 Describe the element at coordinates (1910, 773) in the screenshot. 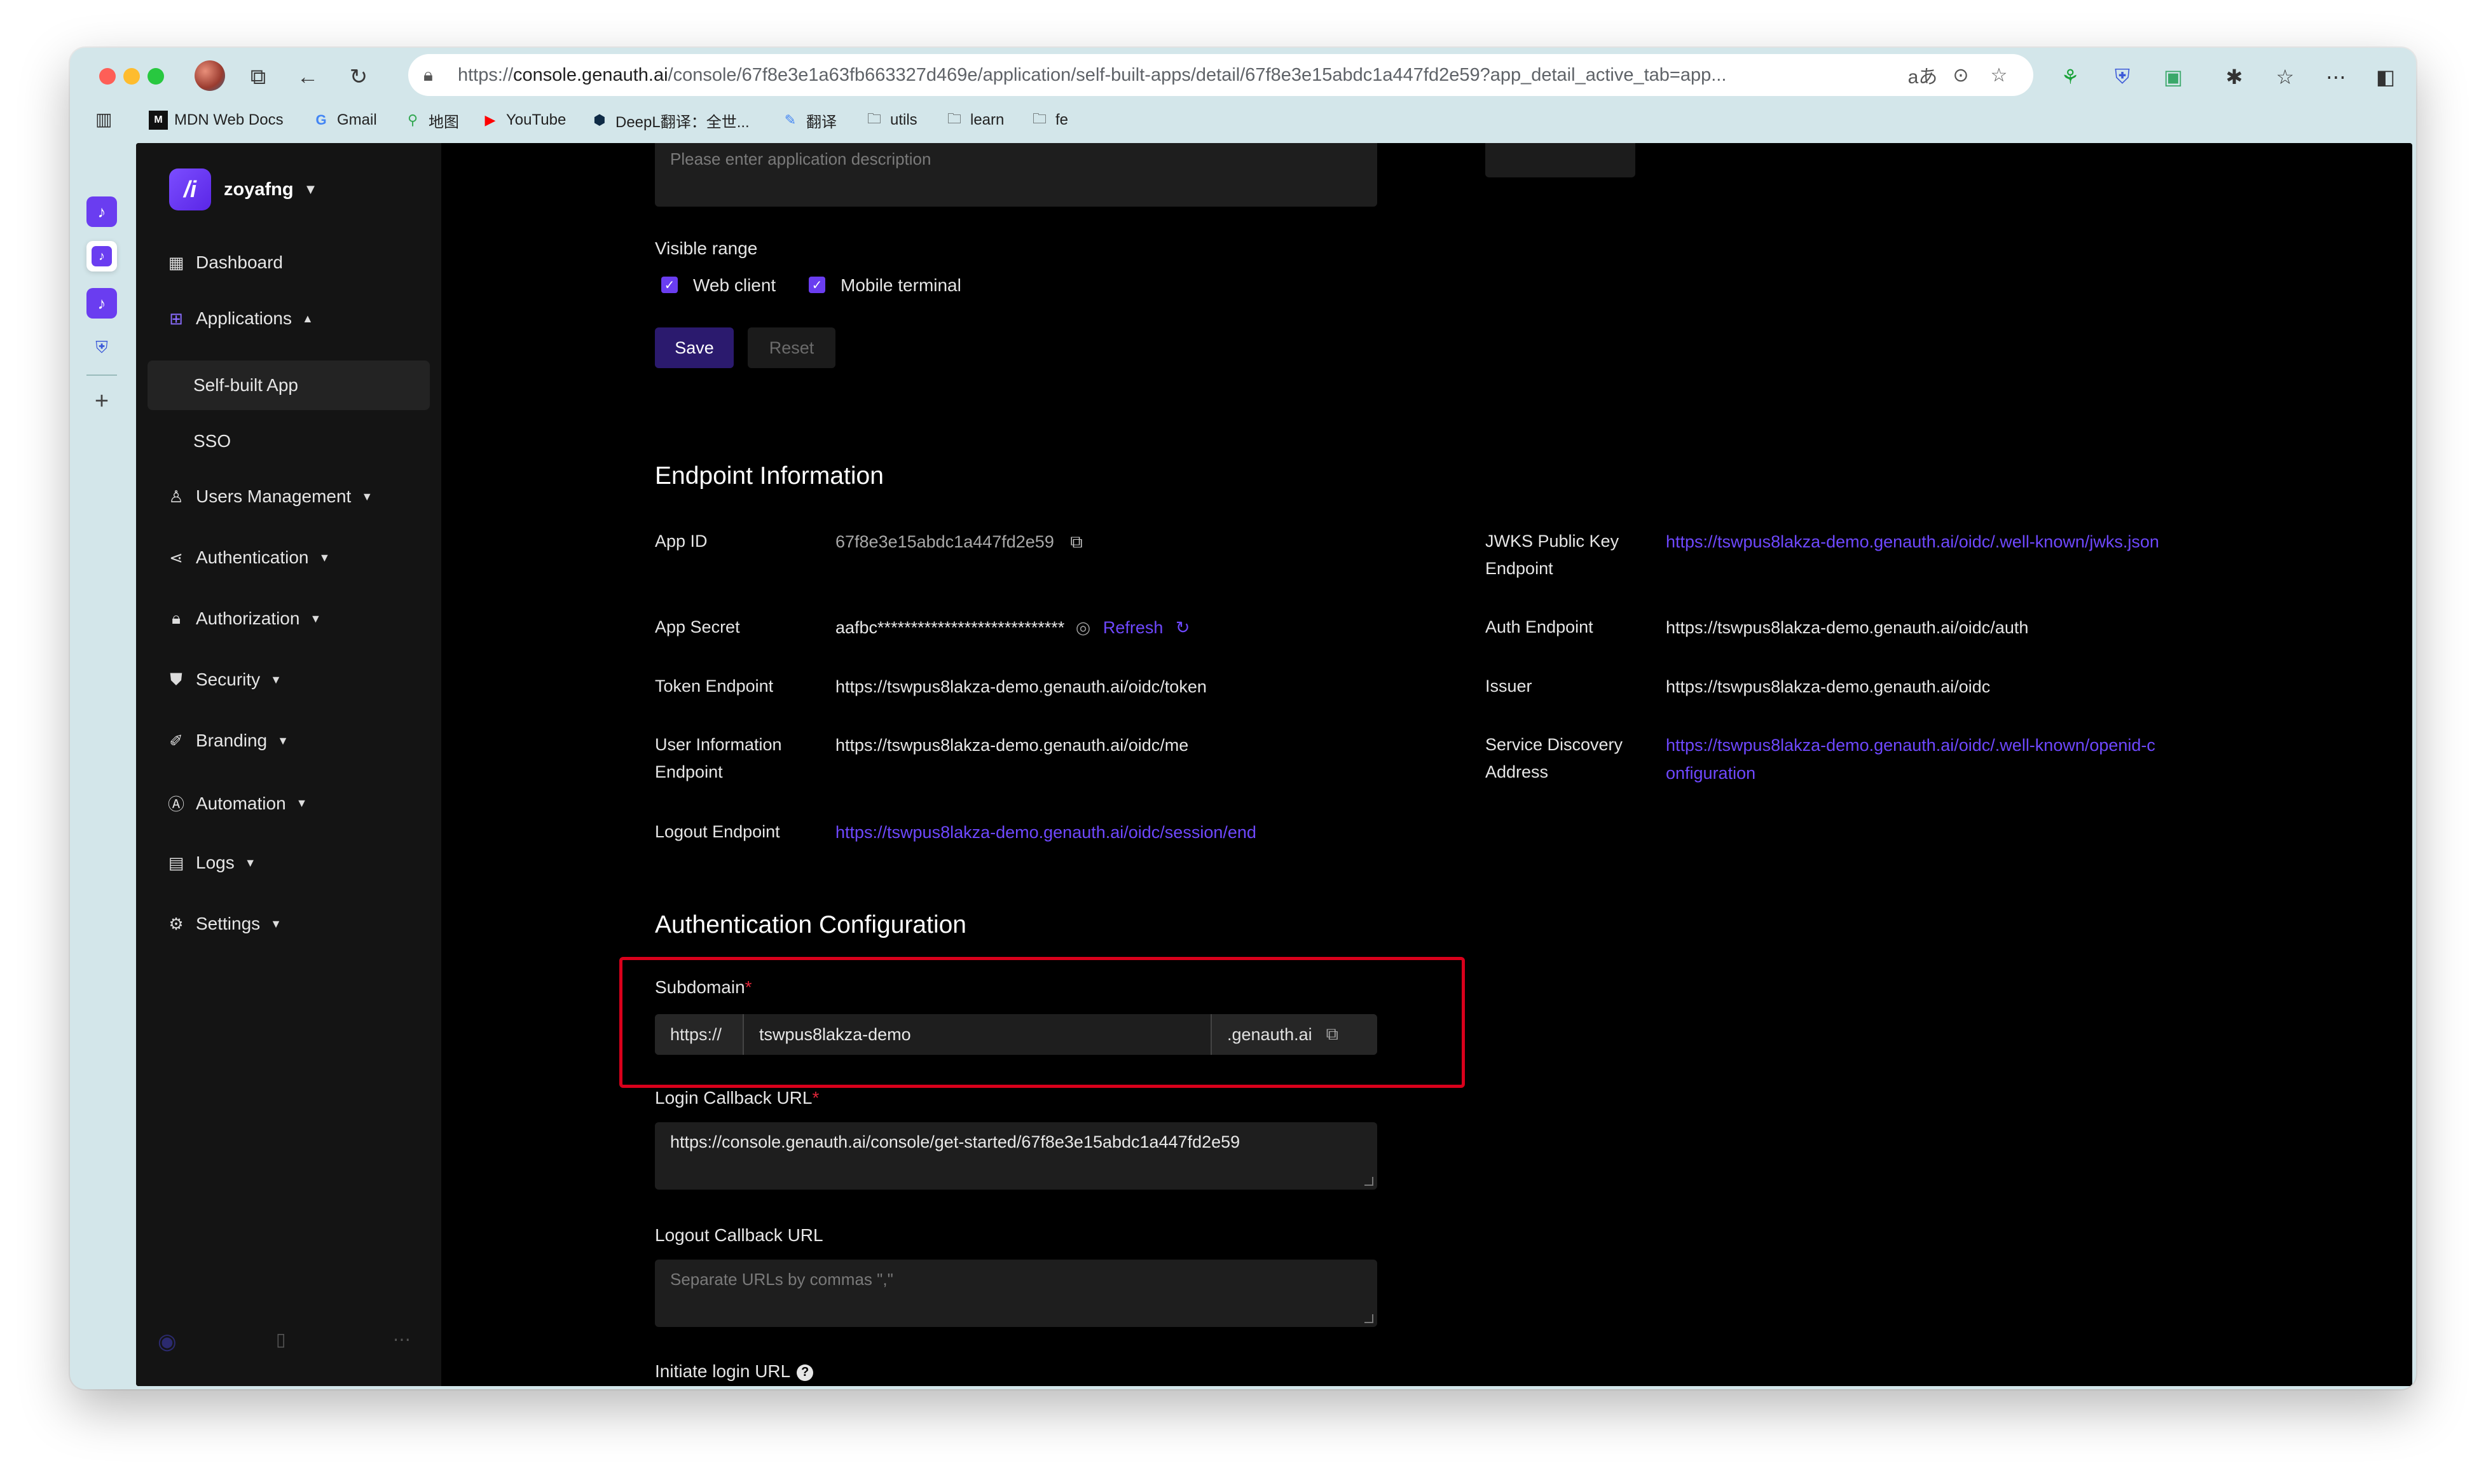

I see `discovery-line-2: onfiguration` at that location.